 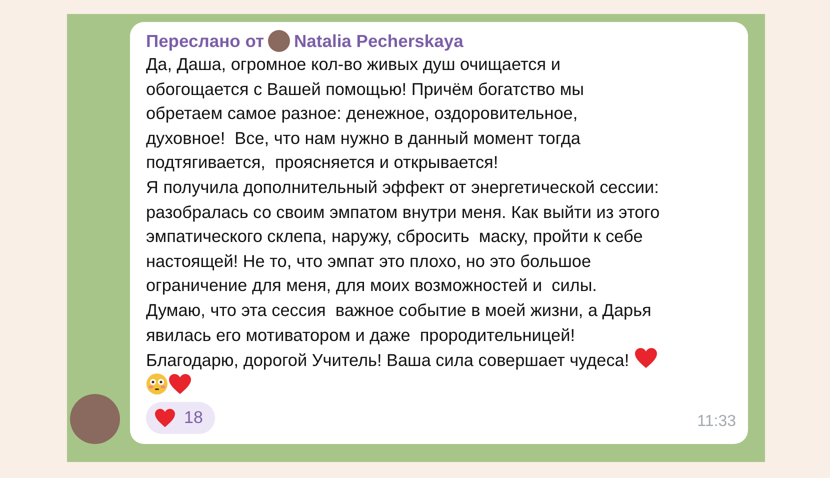 What do you see at coordinates (379, 41) in the screenshot?
I see `sender-name: Natalia Pecherskaya` at bounding box center [379, 41].